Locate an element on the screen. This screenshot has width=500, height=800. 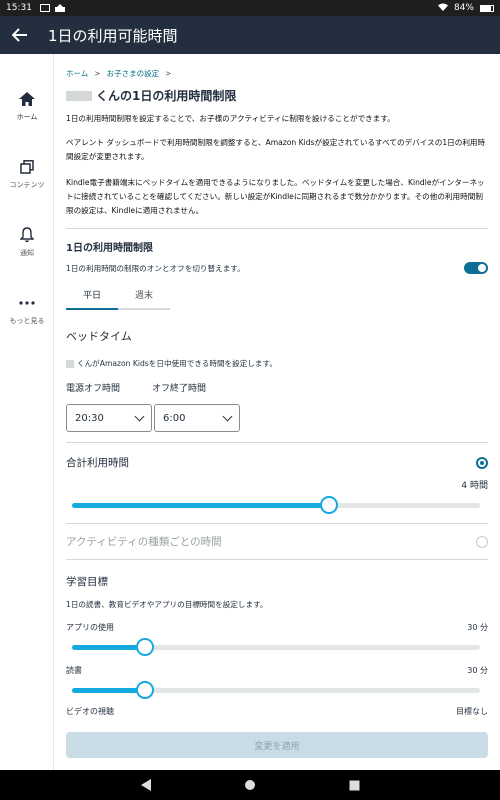
apps-goal-row: アプリの使用 30 分 is located at coordinates (277, 627).